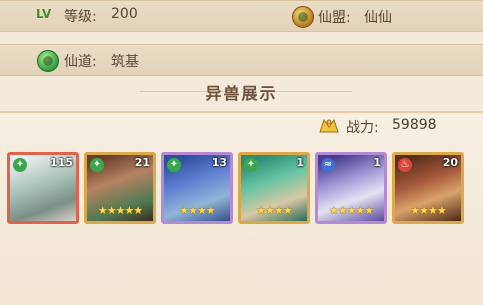 This screenshot has width=483, height=305. Describe the element at coordinates (274, 188) in the screenshot. I see `beast-card-4: ✦ 1 ★★★★` at that location.